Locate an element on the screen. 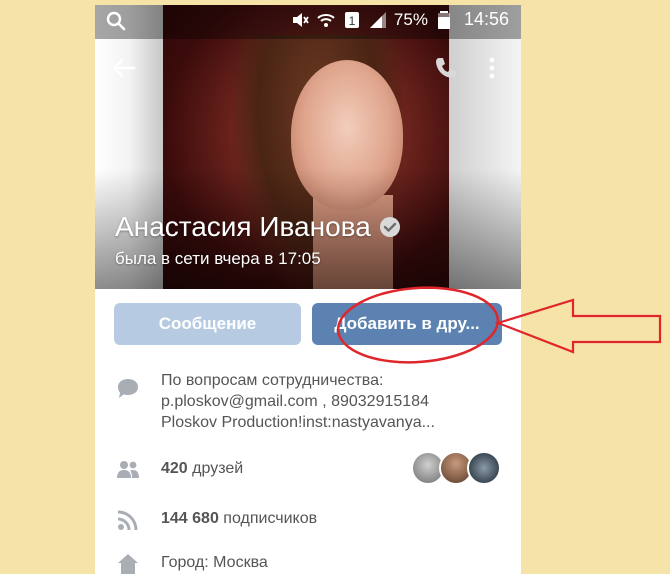  friend-avatar is located at coordinates (484, 468).